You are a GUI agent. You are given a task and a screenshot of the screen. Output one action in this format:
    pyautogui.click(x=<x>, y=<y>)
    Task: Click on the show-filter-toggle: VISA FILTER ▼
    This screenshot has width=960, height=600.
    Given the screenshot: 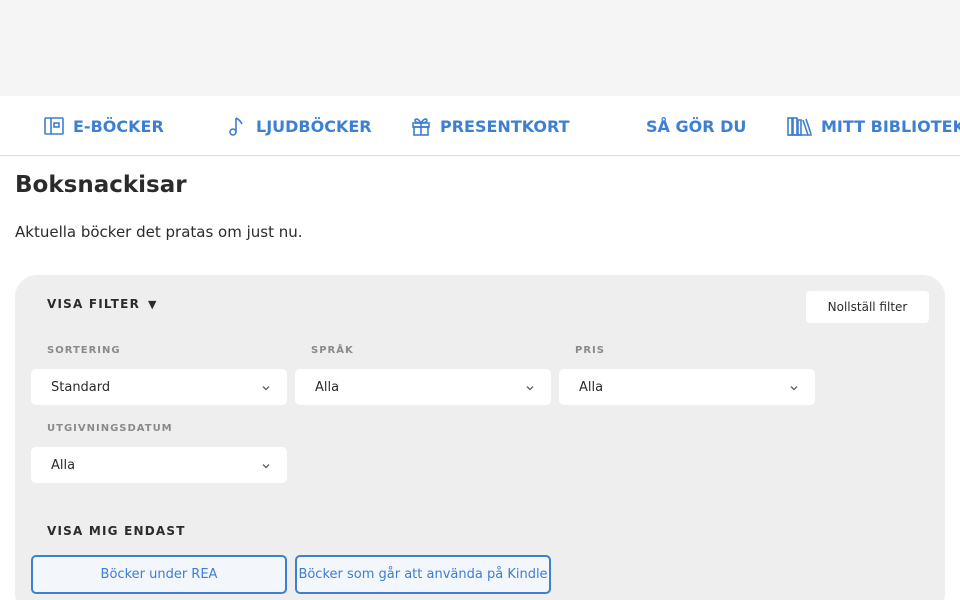 What is the action you would take?
    pyautogui.click(x=102, y=304)
    